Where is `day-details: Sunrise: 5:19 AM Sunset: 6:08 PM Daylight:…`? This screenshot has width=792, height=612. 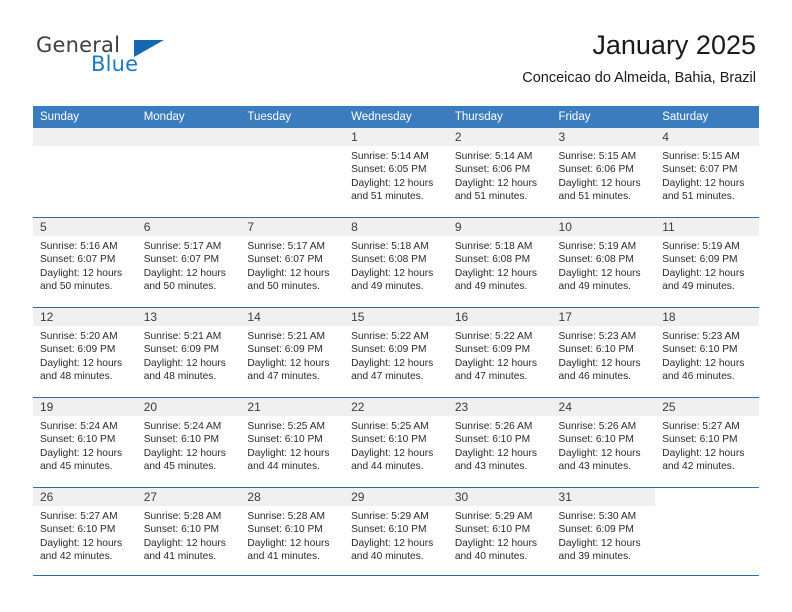
day-details: Sunrise: 5:19 AM Sunset: 6:08 PM Daylight:… is located at coordinates (604, 265).